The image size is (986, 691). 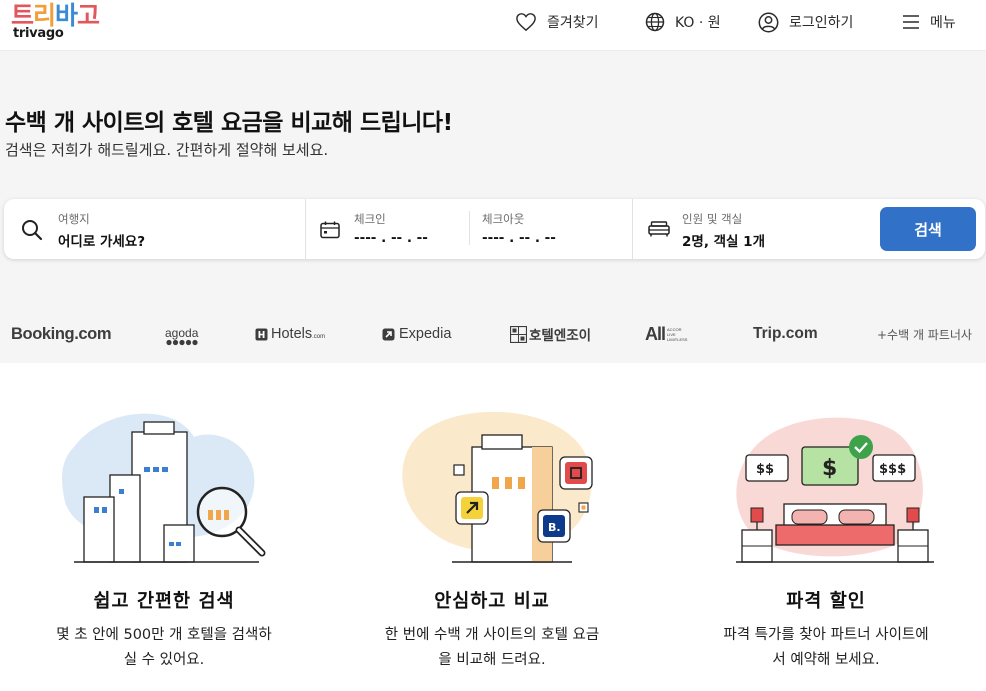 I want to click on accor-text: All, so click(x=655, y=333).